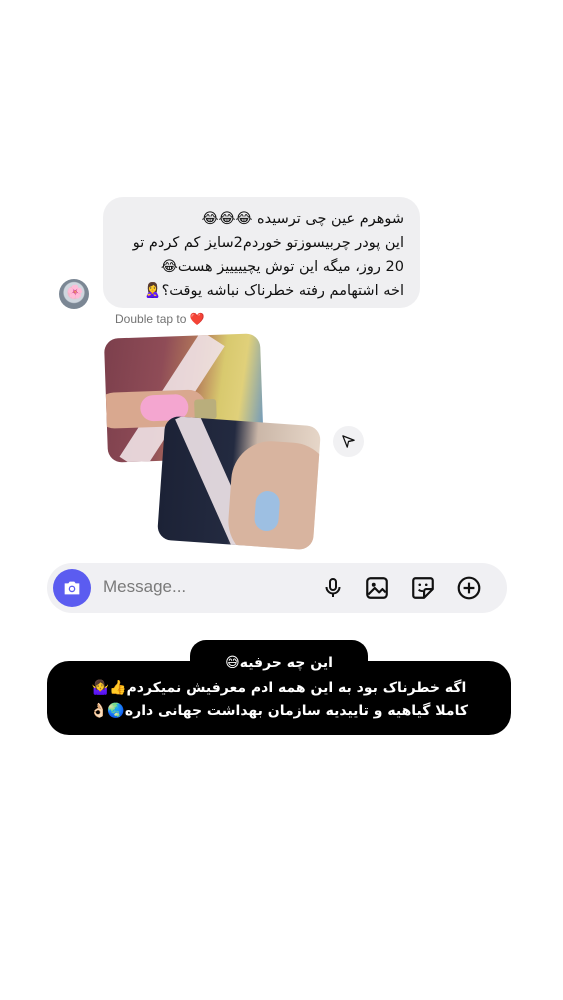  What do you see at coordinates (151, 319) in the screenshot?
I see `double-tap-label: Double tap to` at bounding box center [151, 319].